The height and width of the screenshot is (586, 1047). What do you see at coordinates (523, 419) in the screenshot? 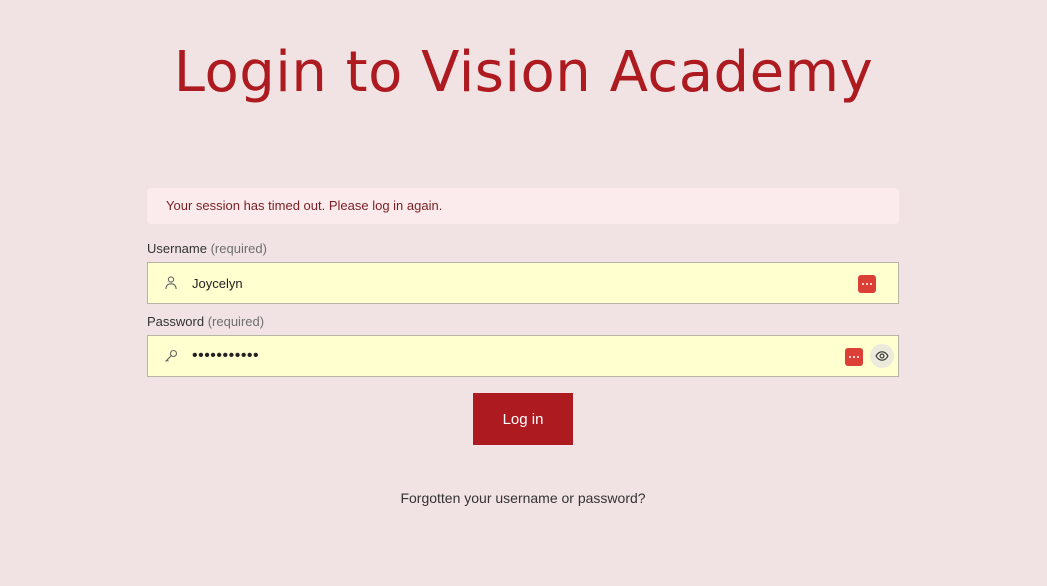
I see `login-button: Log in` at bounding box center [523, 419].